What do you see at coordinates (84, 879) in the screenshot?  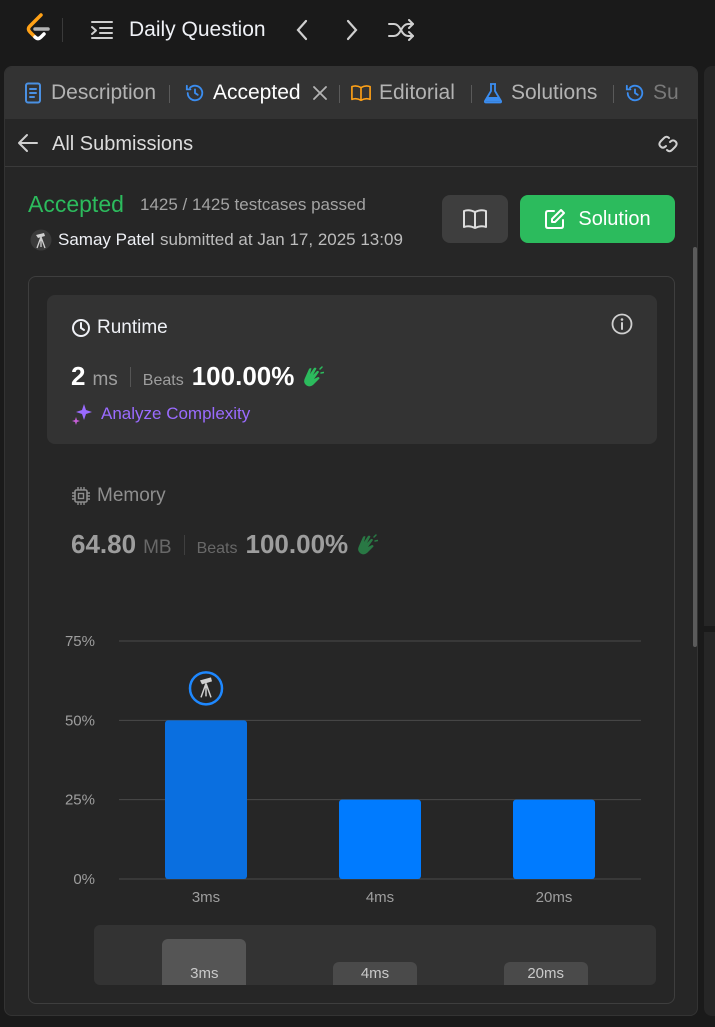 I see `y-tick-label: 0%` at bounding box center [84, 879].